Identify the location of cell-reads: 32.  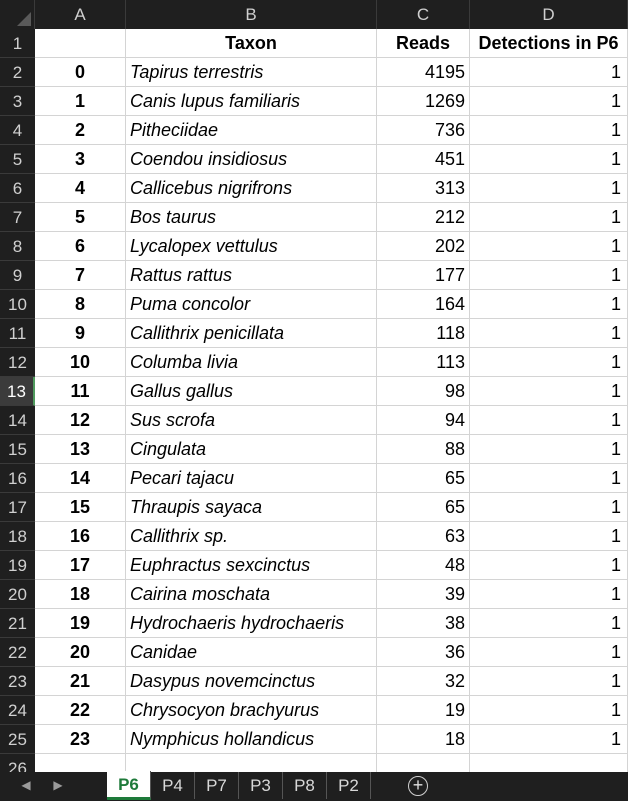
(423, 681).